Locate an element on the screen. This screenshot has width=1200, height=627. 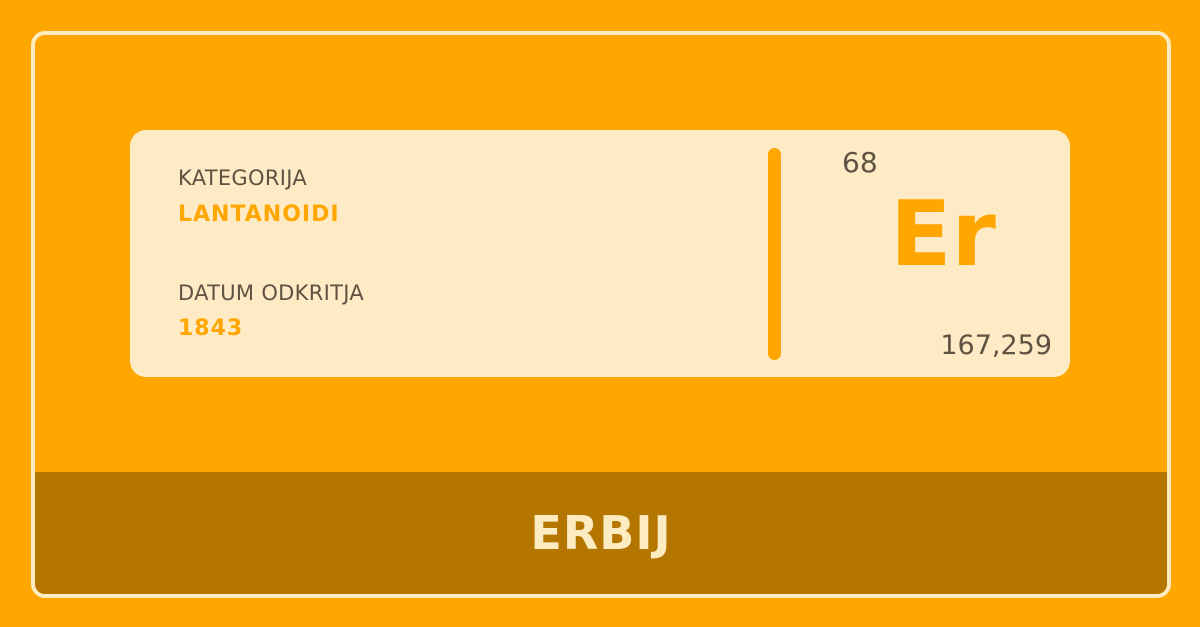
element-name: ERBIJ is located at coordinates (601, 533).